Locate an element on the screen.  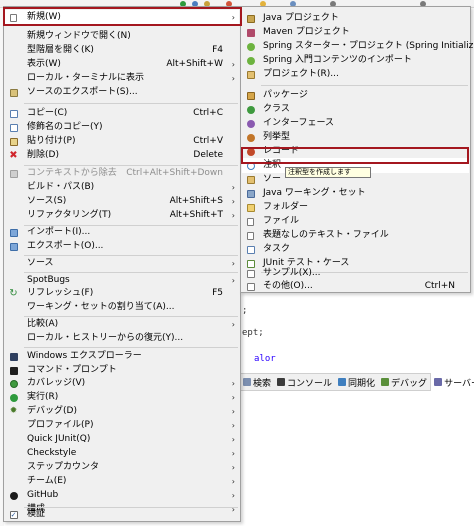
menu-item-windows-explorer: Windows エクスプローラー is located at coordinates (122, 356).